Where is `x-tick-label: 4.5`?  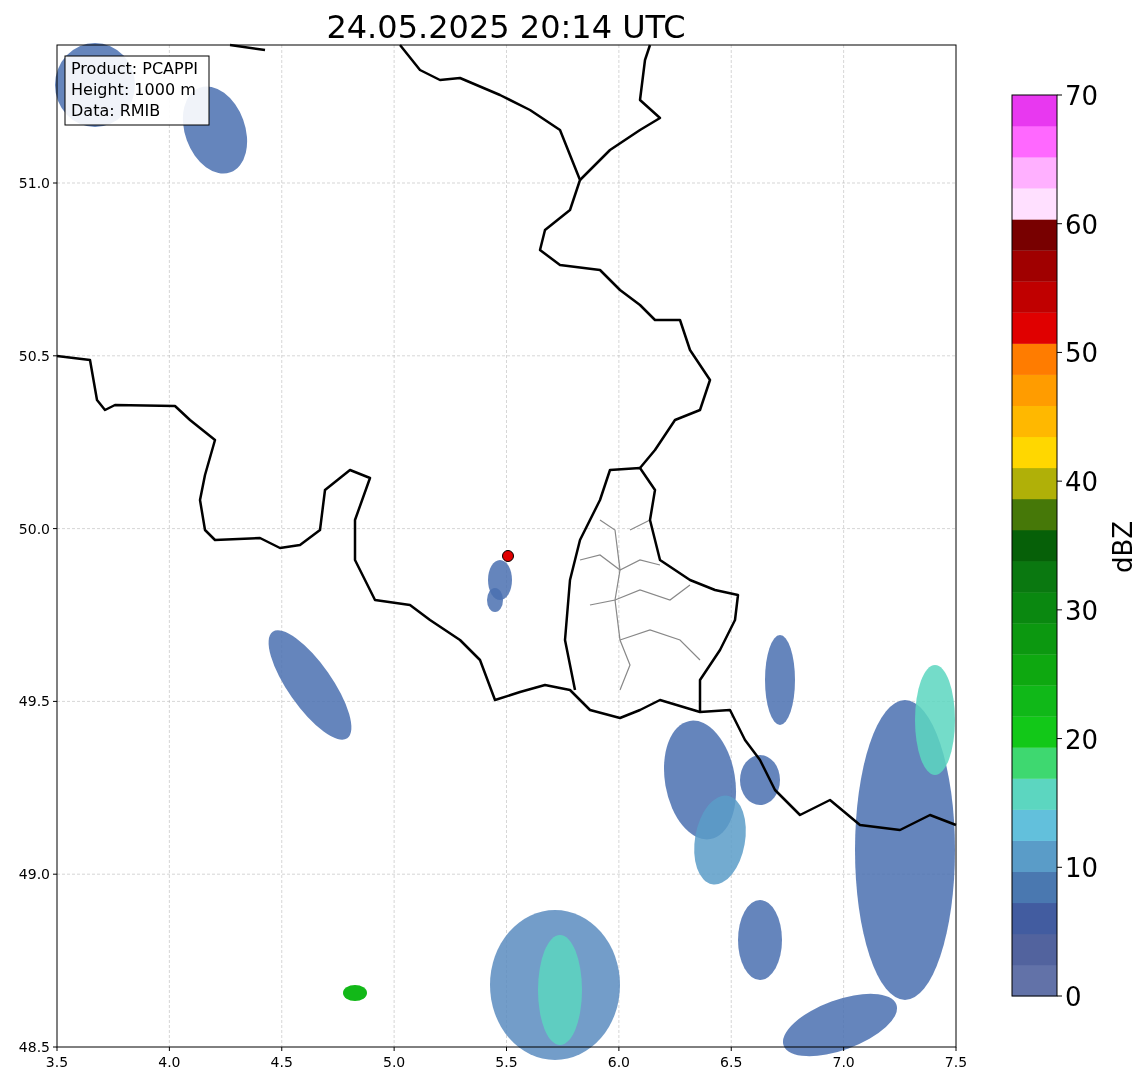
x-tick-label: 4.5 is located at coordinates (281, 1062).